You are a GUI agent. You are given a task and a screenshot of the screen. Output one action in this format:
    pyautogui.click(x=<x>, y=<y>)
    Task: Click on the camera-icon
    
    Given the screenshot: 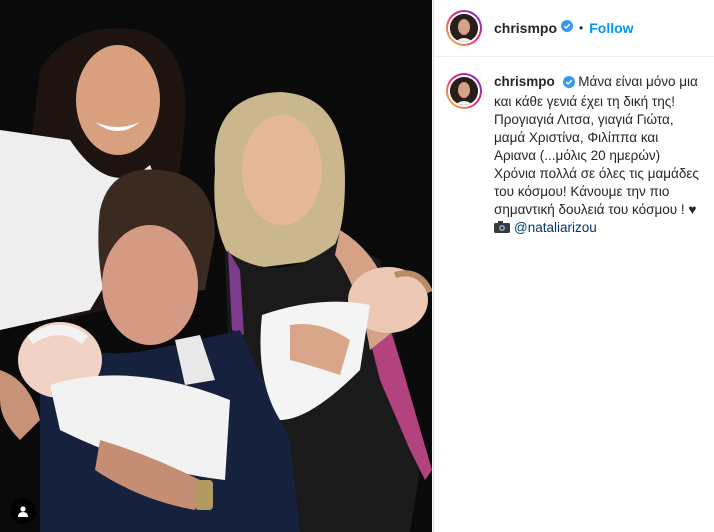 What is the action you would take?
    pyautogui.click(x=502, y=226)
    